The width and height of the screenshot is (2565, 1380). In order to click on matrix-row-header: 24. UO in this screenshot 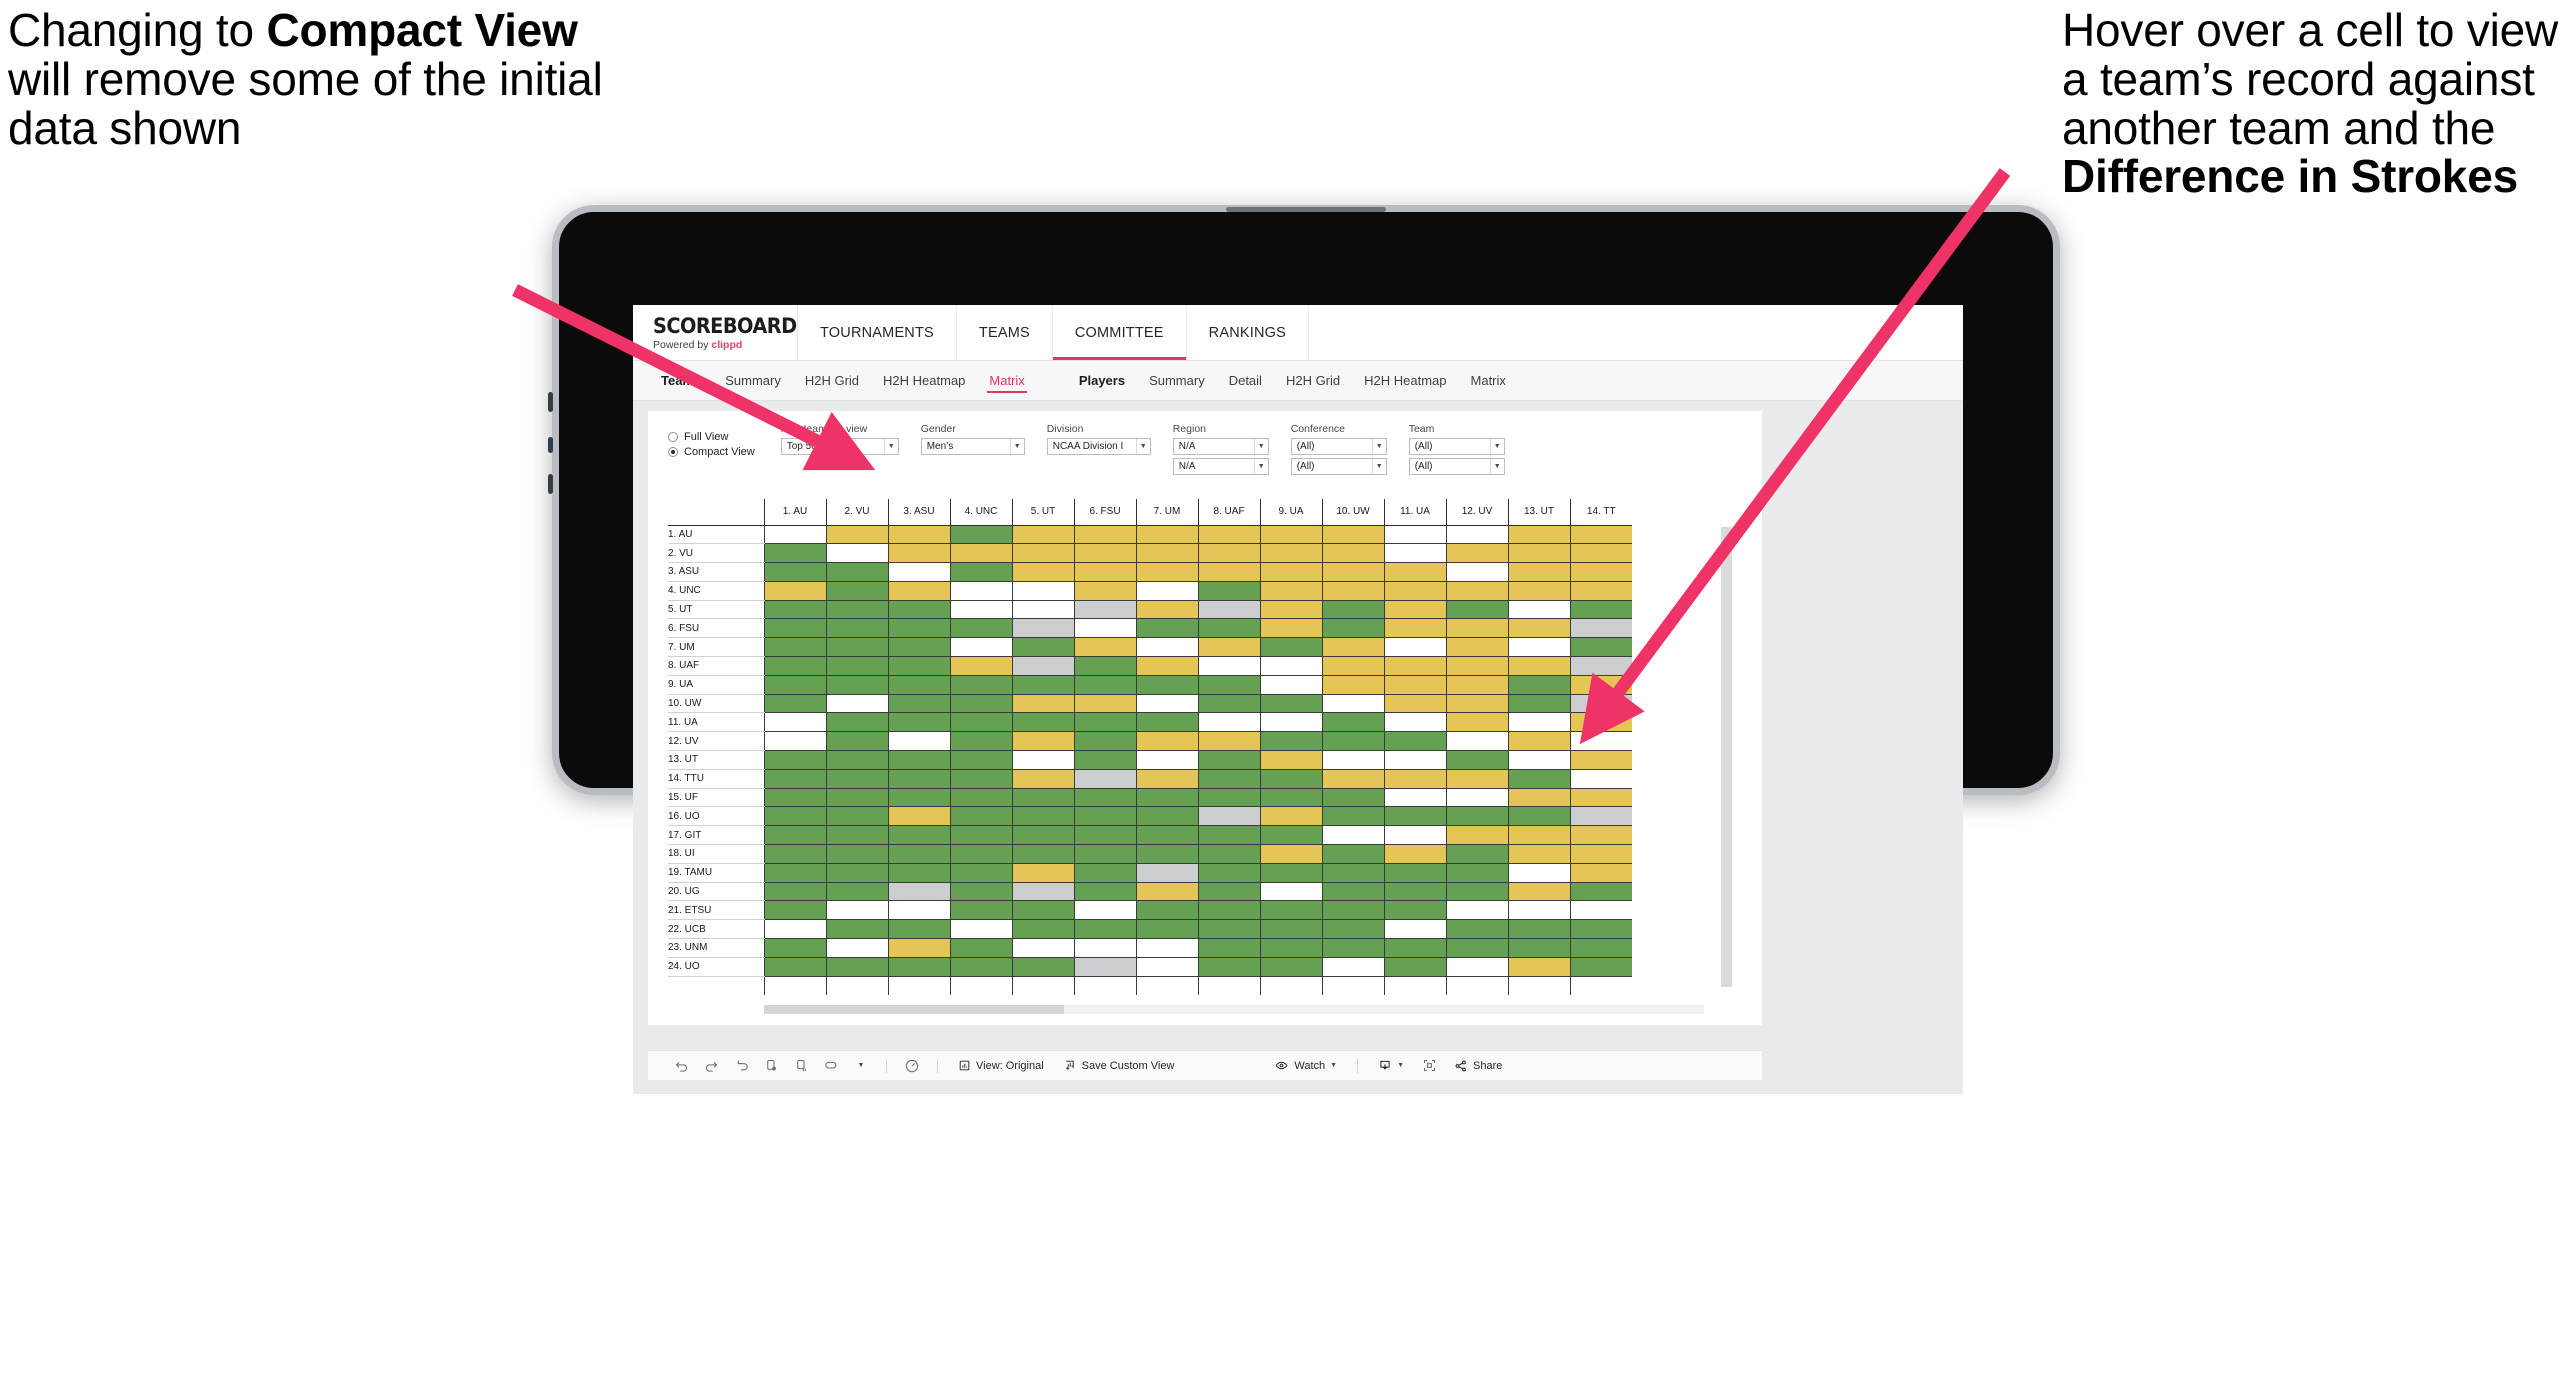, I will do `click(716, 967)`.